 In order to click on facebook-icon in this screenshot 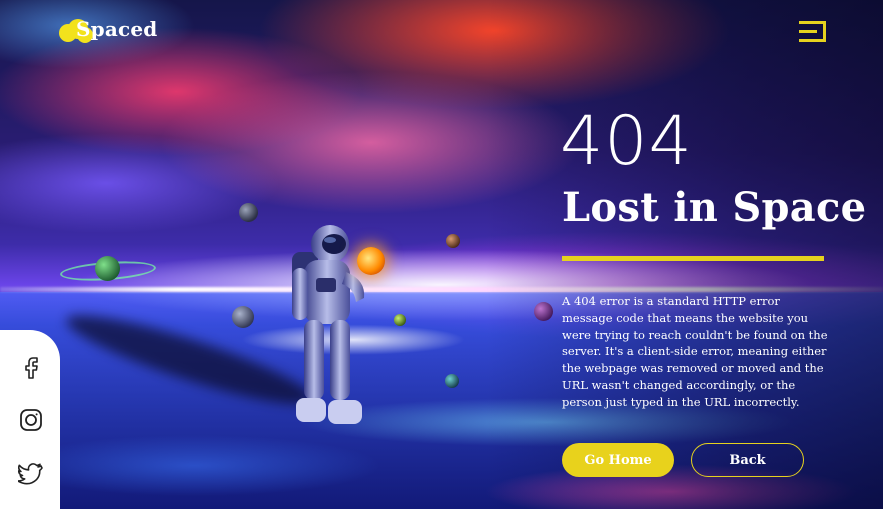, I will do `click(31, 368)`.